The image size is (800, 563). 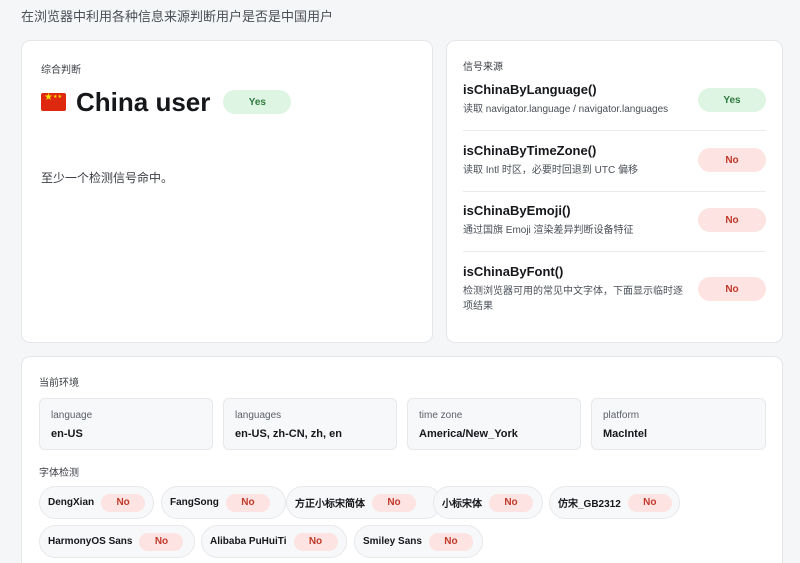 What do you see at coordinates (462, 504) in the screenshot?
I see `font-name: 小标宋体` at bounding box center [462, 504].